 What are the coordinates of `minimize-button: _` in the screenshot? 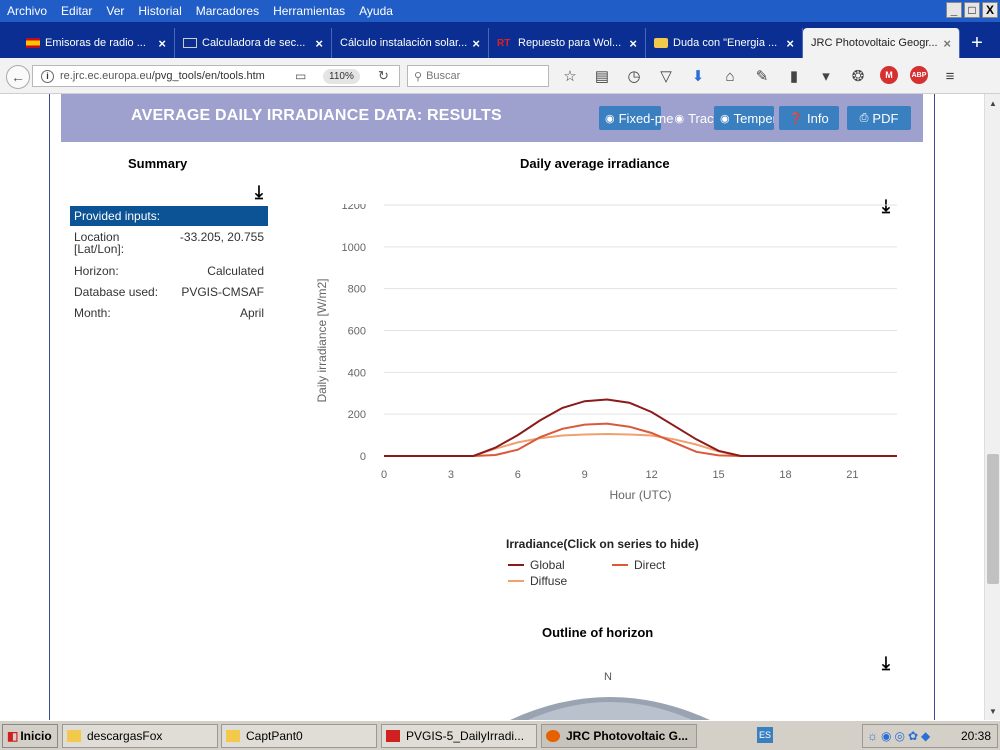 It's located at (954, 10).